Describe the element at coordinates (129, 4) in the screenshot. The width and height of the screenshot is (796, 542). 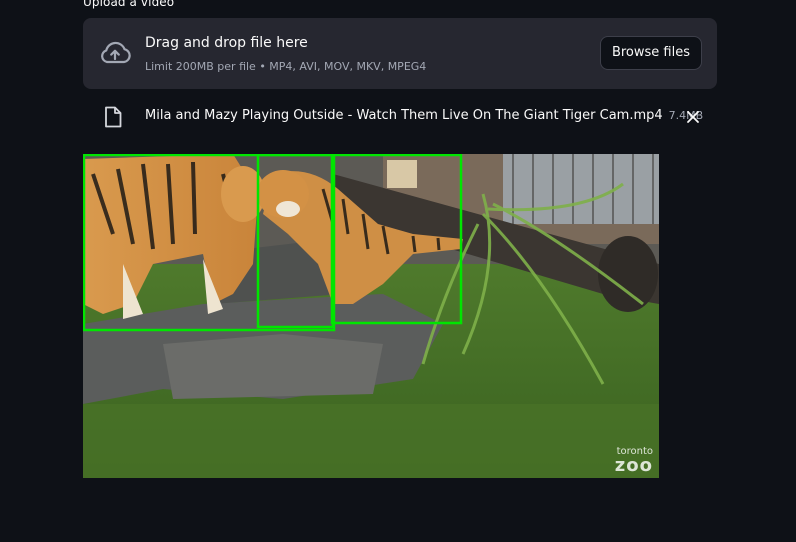
I see `uploader-label: Upload a video` at that location.